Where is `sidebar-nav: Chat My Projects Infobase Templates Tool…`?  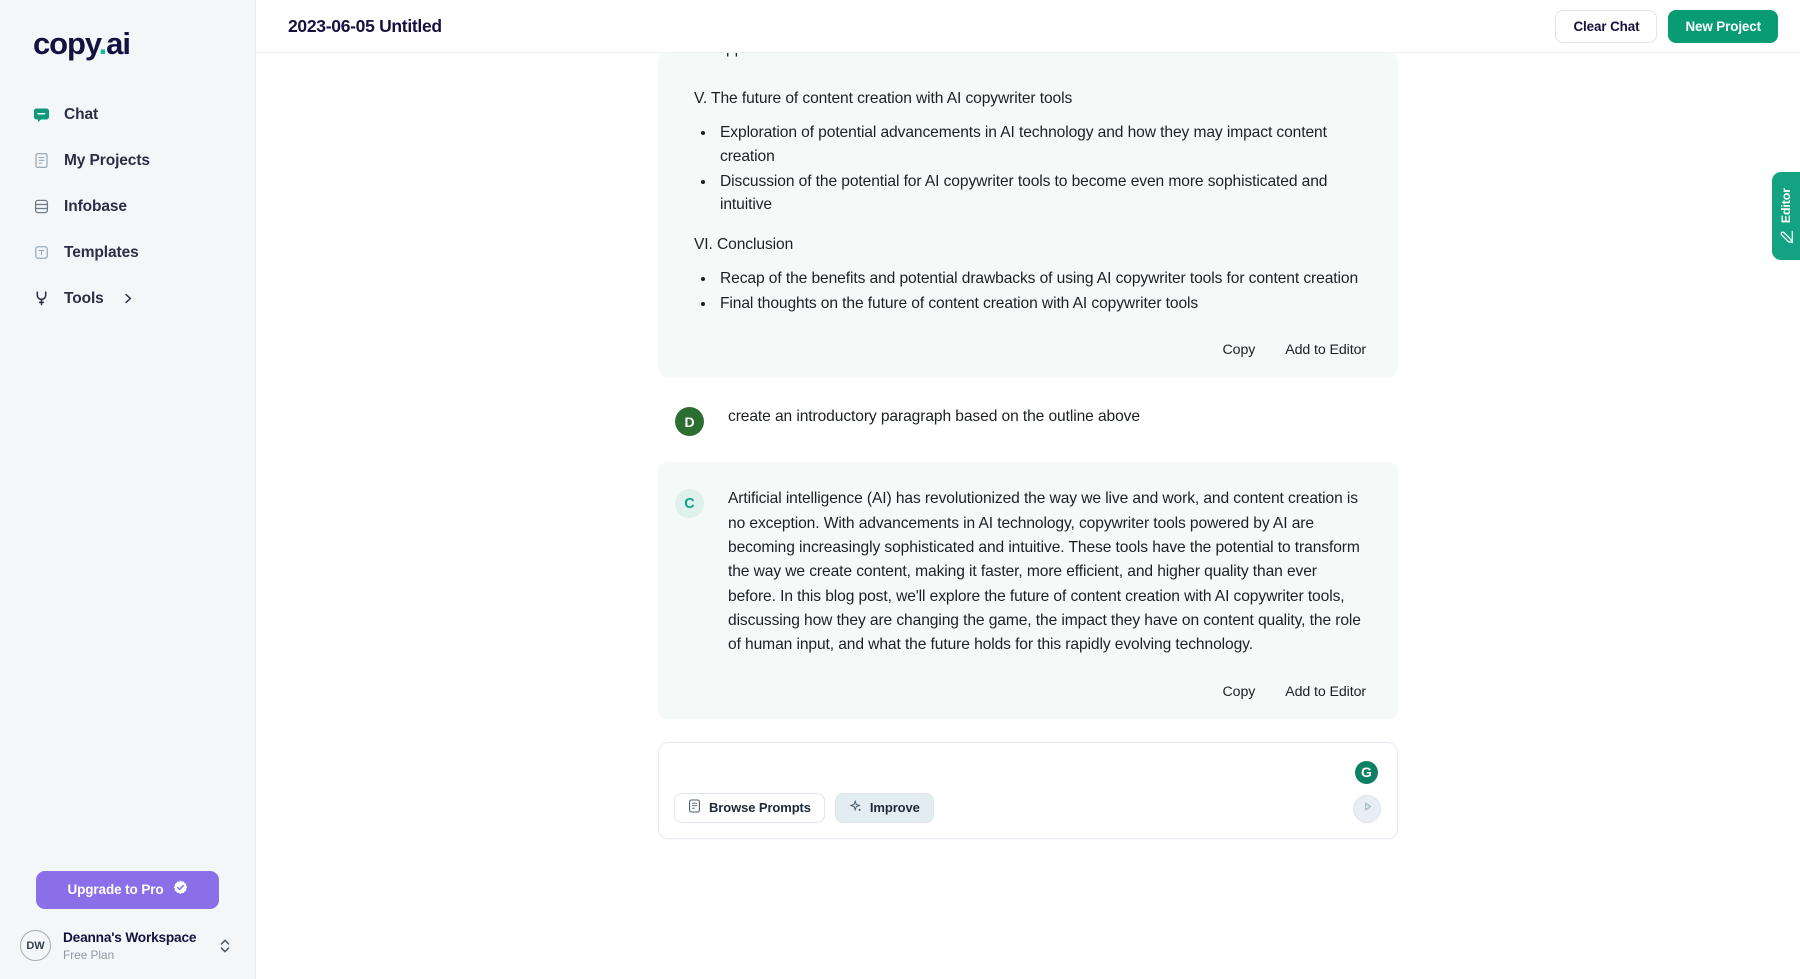
sidebar-nav: Chat My Projects Infobase Templates Tool… is located at coordinates (127, 214).